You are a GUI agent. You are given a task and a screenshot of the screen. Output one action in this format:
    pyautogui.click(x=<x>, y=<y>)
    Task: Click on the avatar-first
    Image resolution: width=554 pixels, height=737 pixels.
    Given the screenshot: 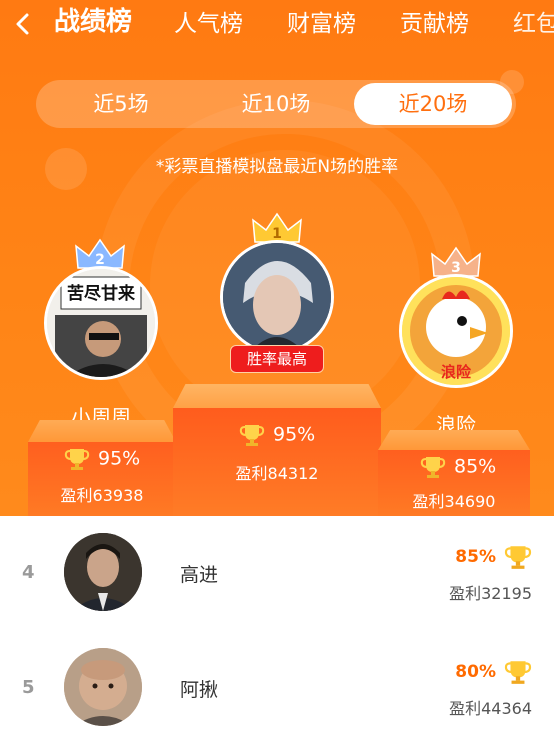 What is the action you would take?
    pyautogui.click(x=277, y=297)
    